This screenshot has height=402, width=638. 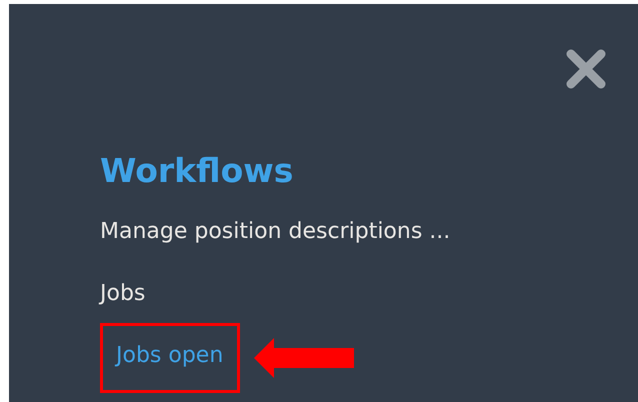 What do you see at coordinates (123, 294) in the screenshot?
I see `menu-link: Jobs` at bounding box center [123, 294].